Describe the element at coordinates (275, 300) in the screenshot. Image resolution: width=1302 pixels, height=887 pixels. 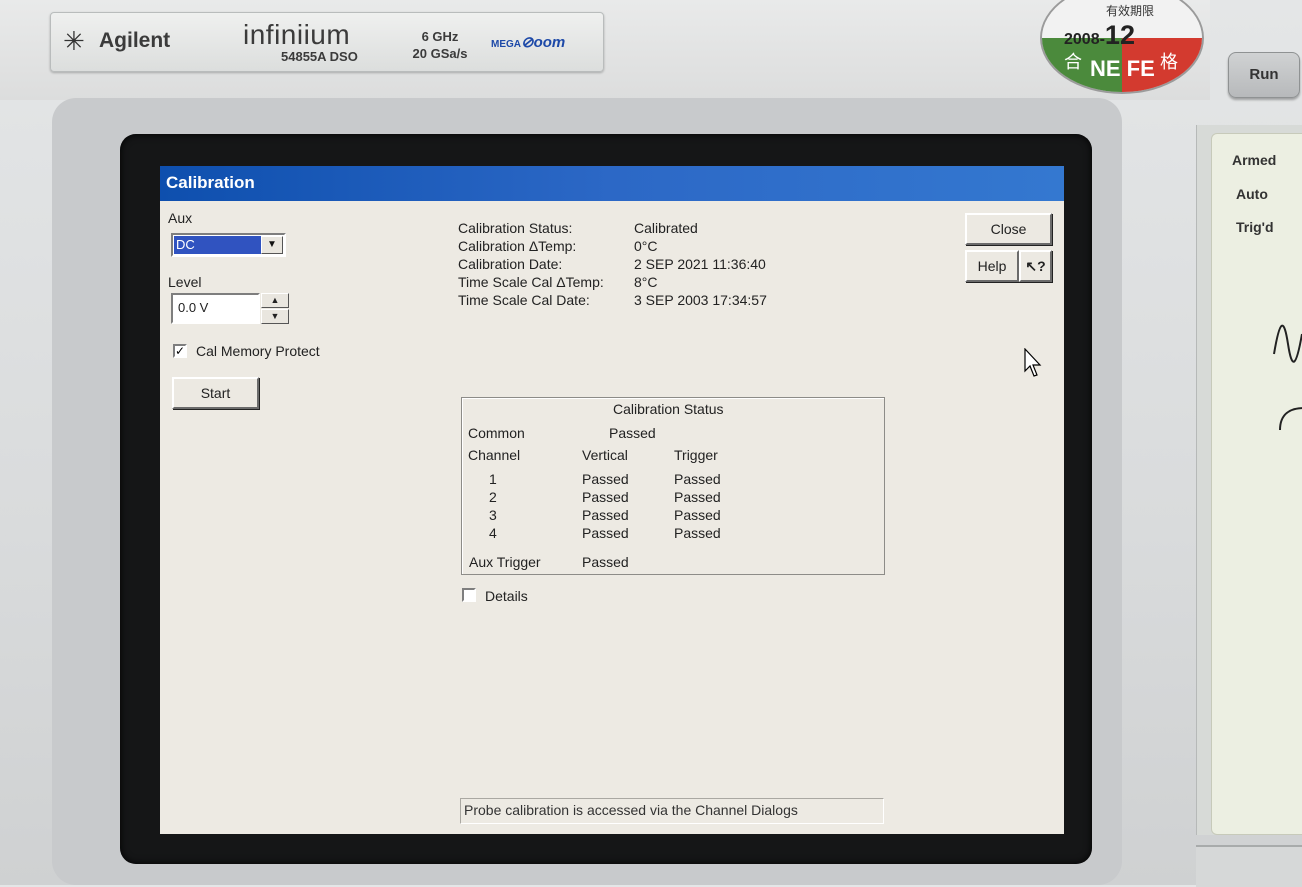
I see `spin-up-icon: ▲` at that location.